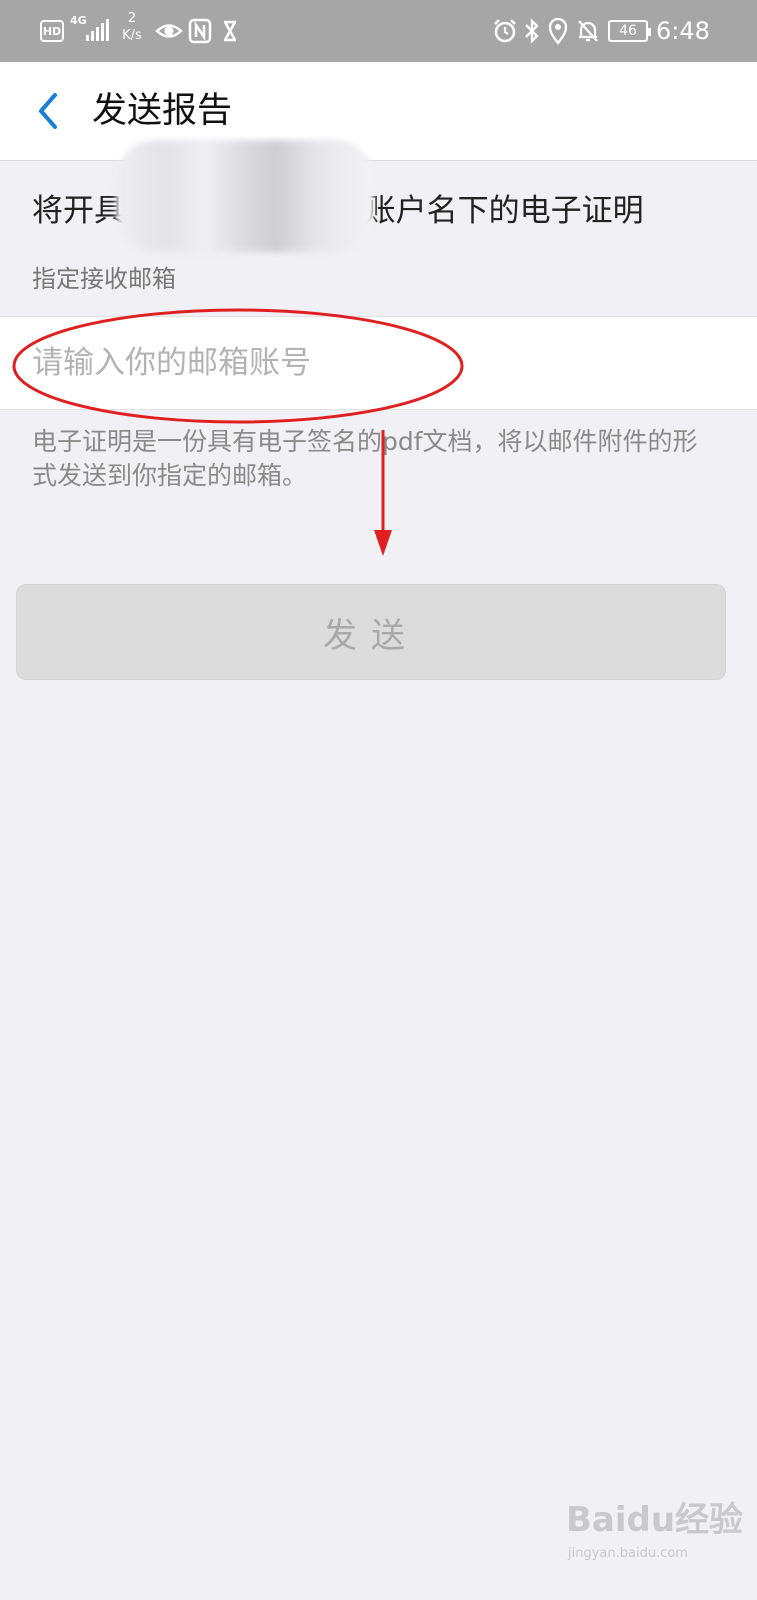 This screenshot has height=1600, width=757. What do you see at coordinates (505, 31) in the screenshot?
I see `alarm-icon` at bounding box center [505, 31].